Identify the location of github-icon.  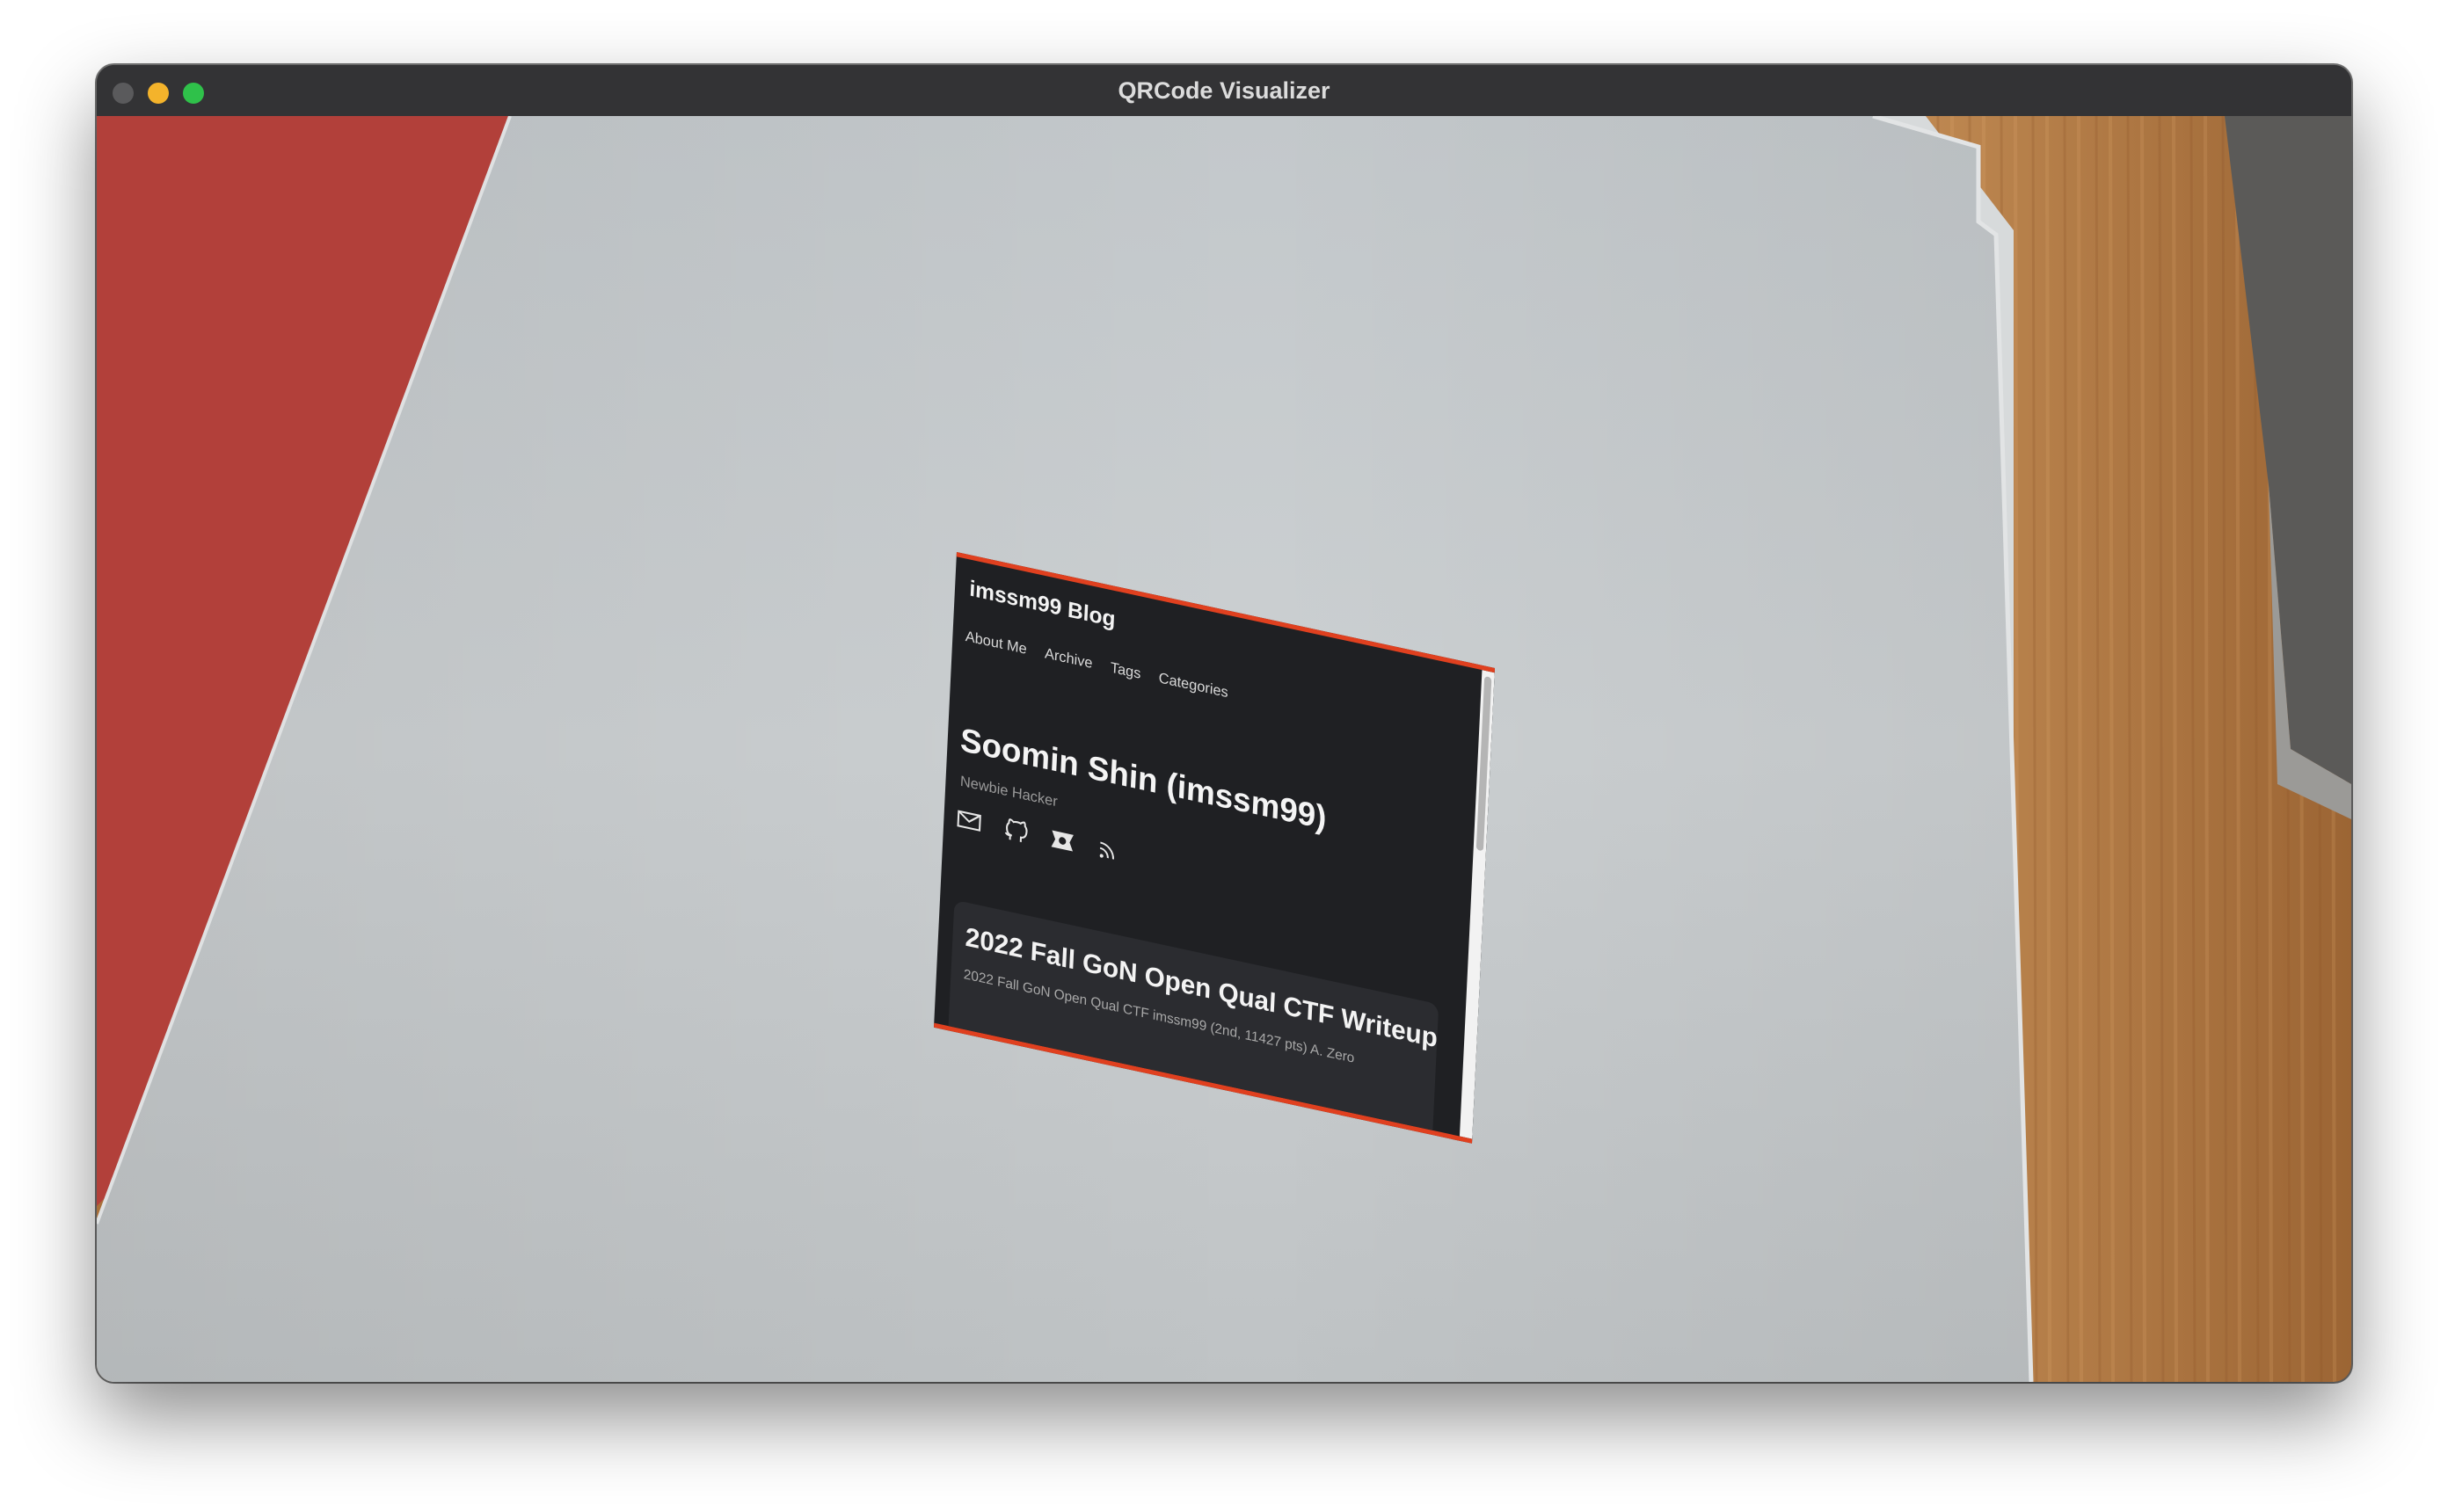
(1015, 832).